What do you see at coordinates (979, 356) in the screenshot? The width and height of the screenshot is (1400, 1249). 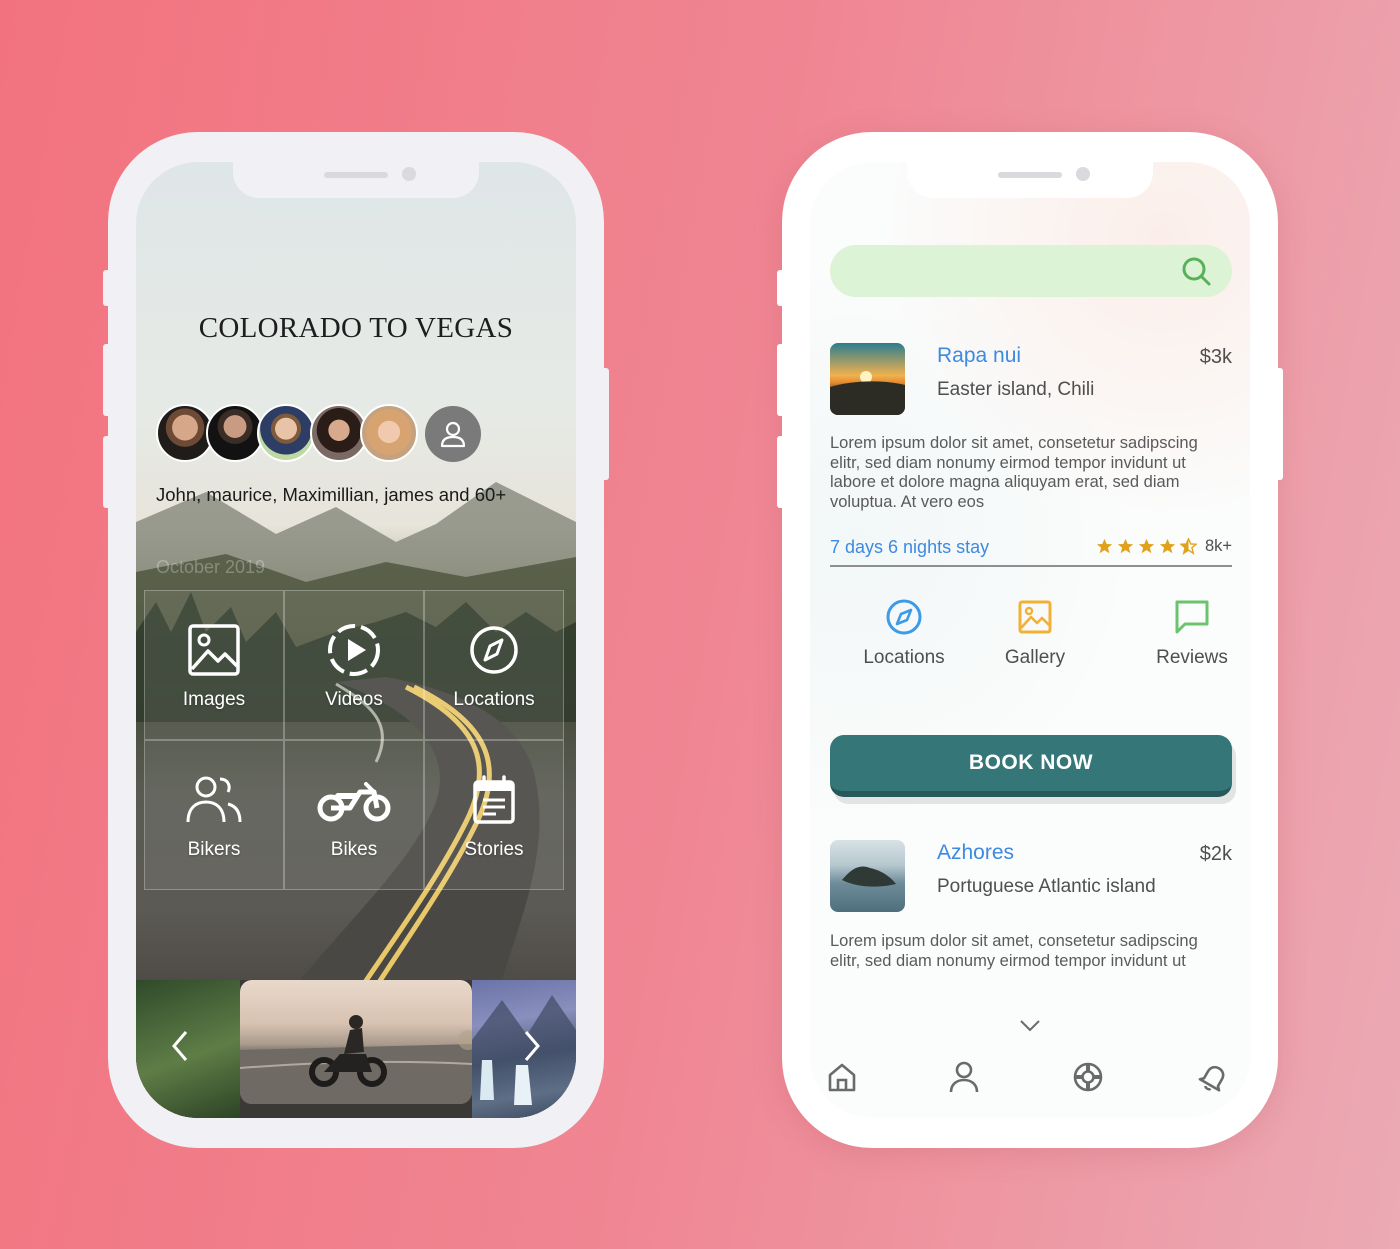 I see `destination-title: Rapa nui` at bounding box center [979, 356].